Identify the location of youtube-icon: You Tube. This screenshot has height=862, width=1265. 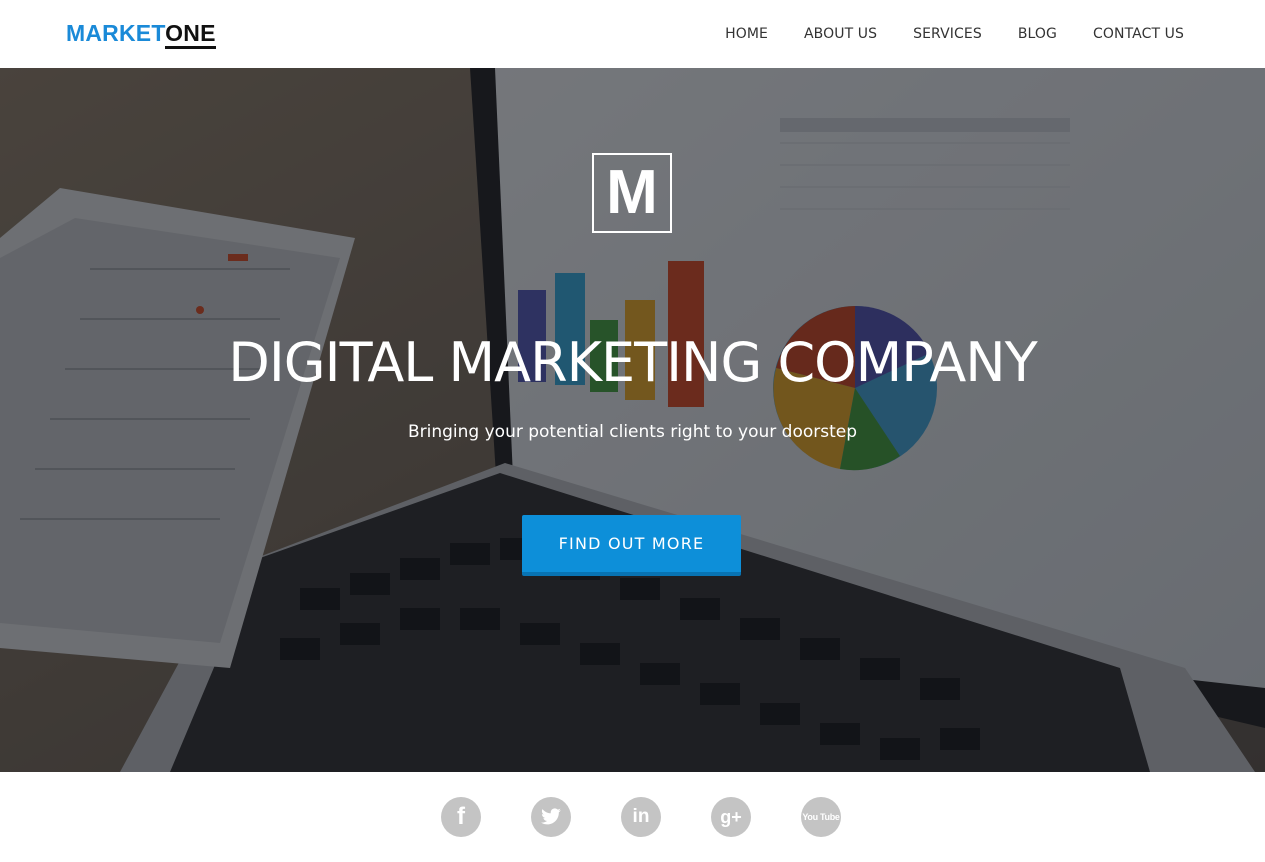
(821, 817).